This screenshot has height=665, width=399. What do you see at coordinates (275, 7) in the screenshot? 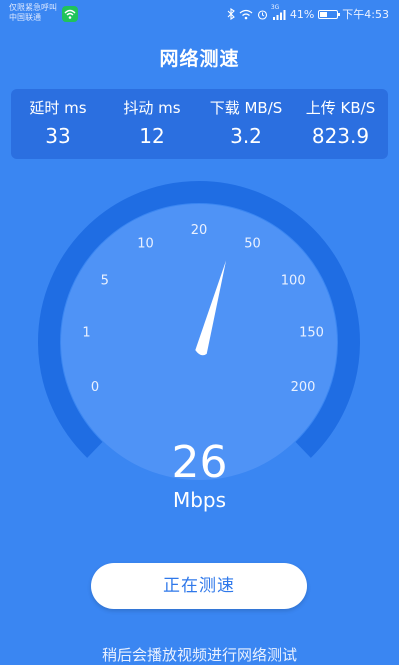
I see `network-type-label: 3G` at bounding box center [275, 7].